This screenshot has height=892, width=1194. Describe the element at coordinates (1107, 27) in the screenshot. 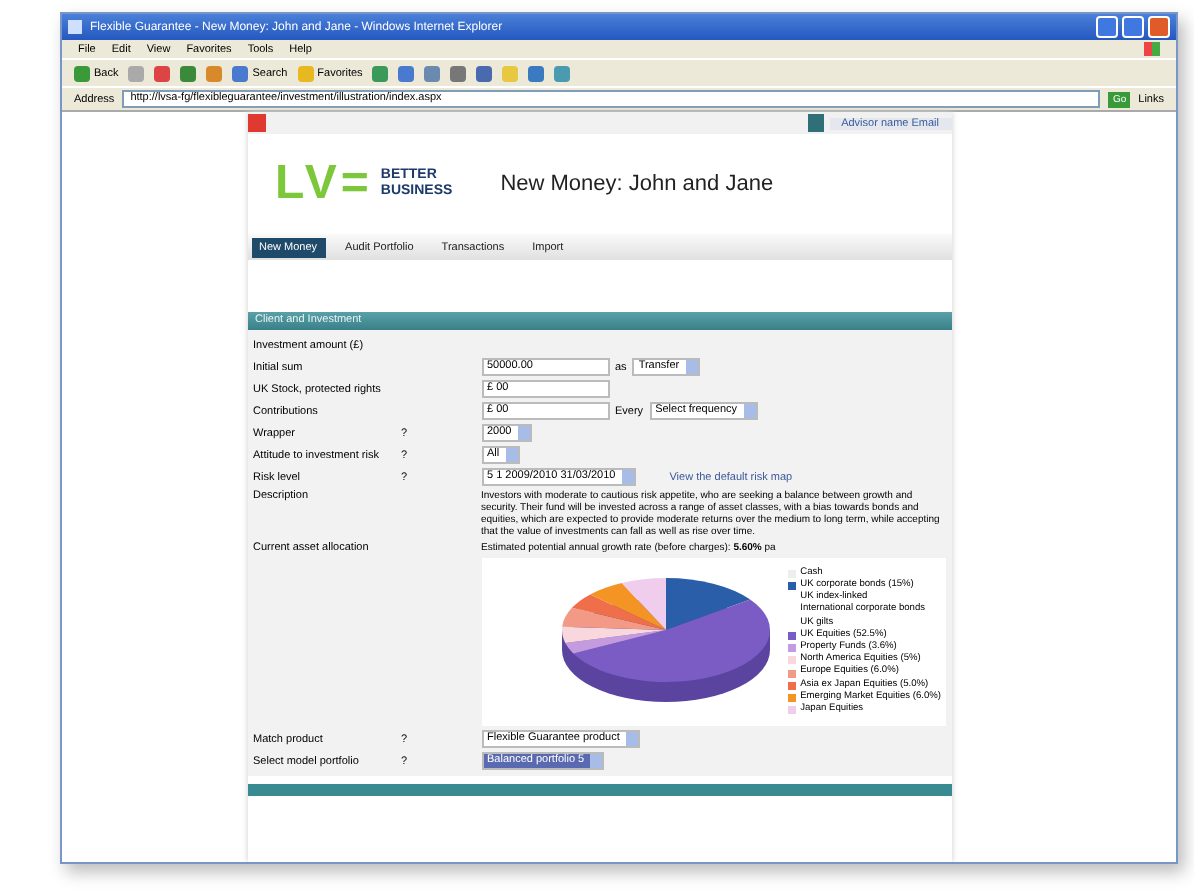

I see `minimize-button` at that location.